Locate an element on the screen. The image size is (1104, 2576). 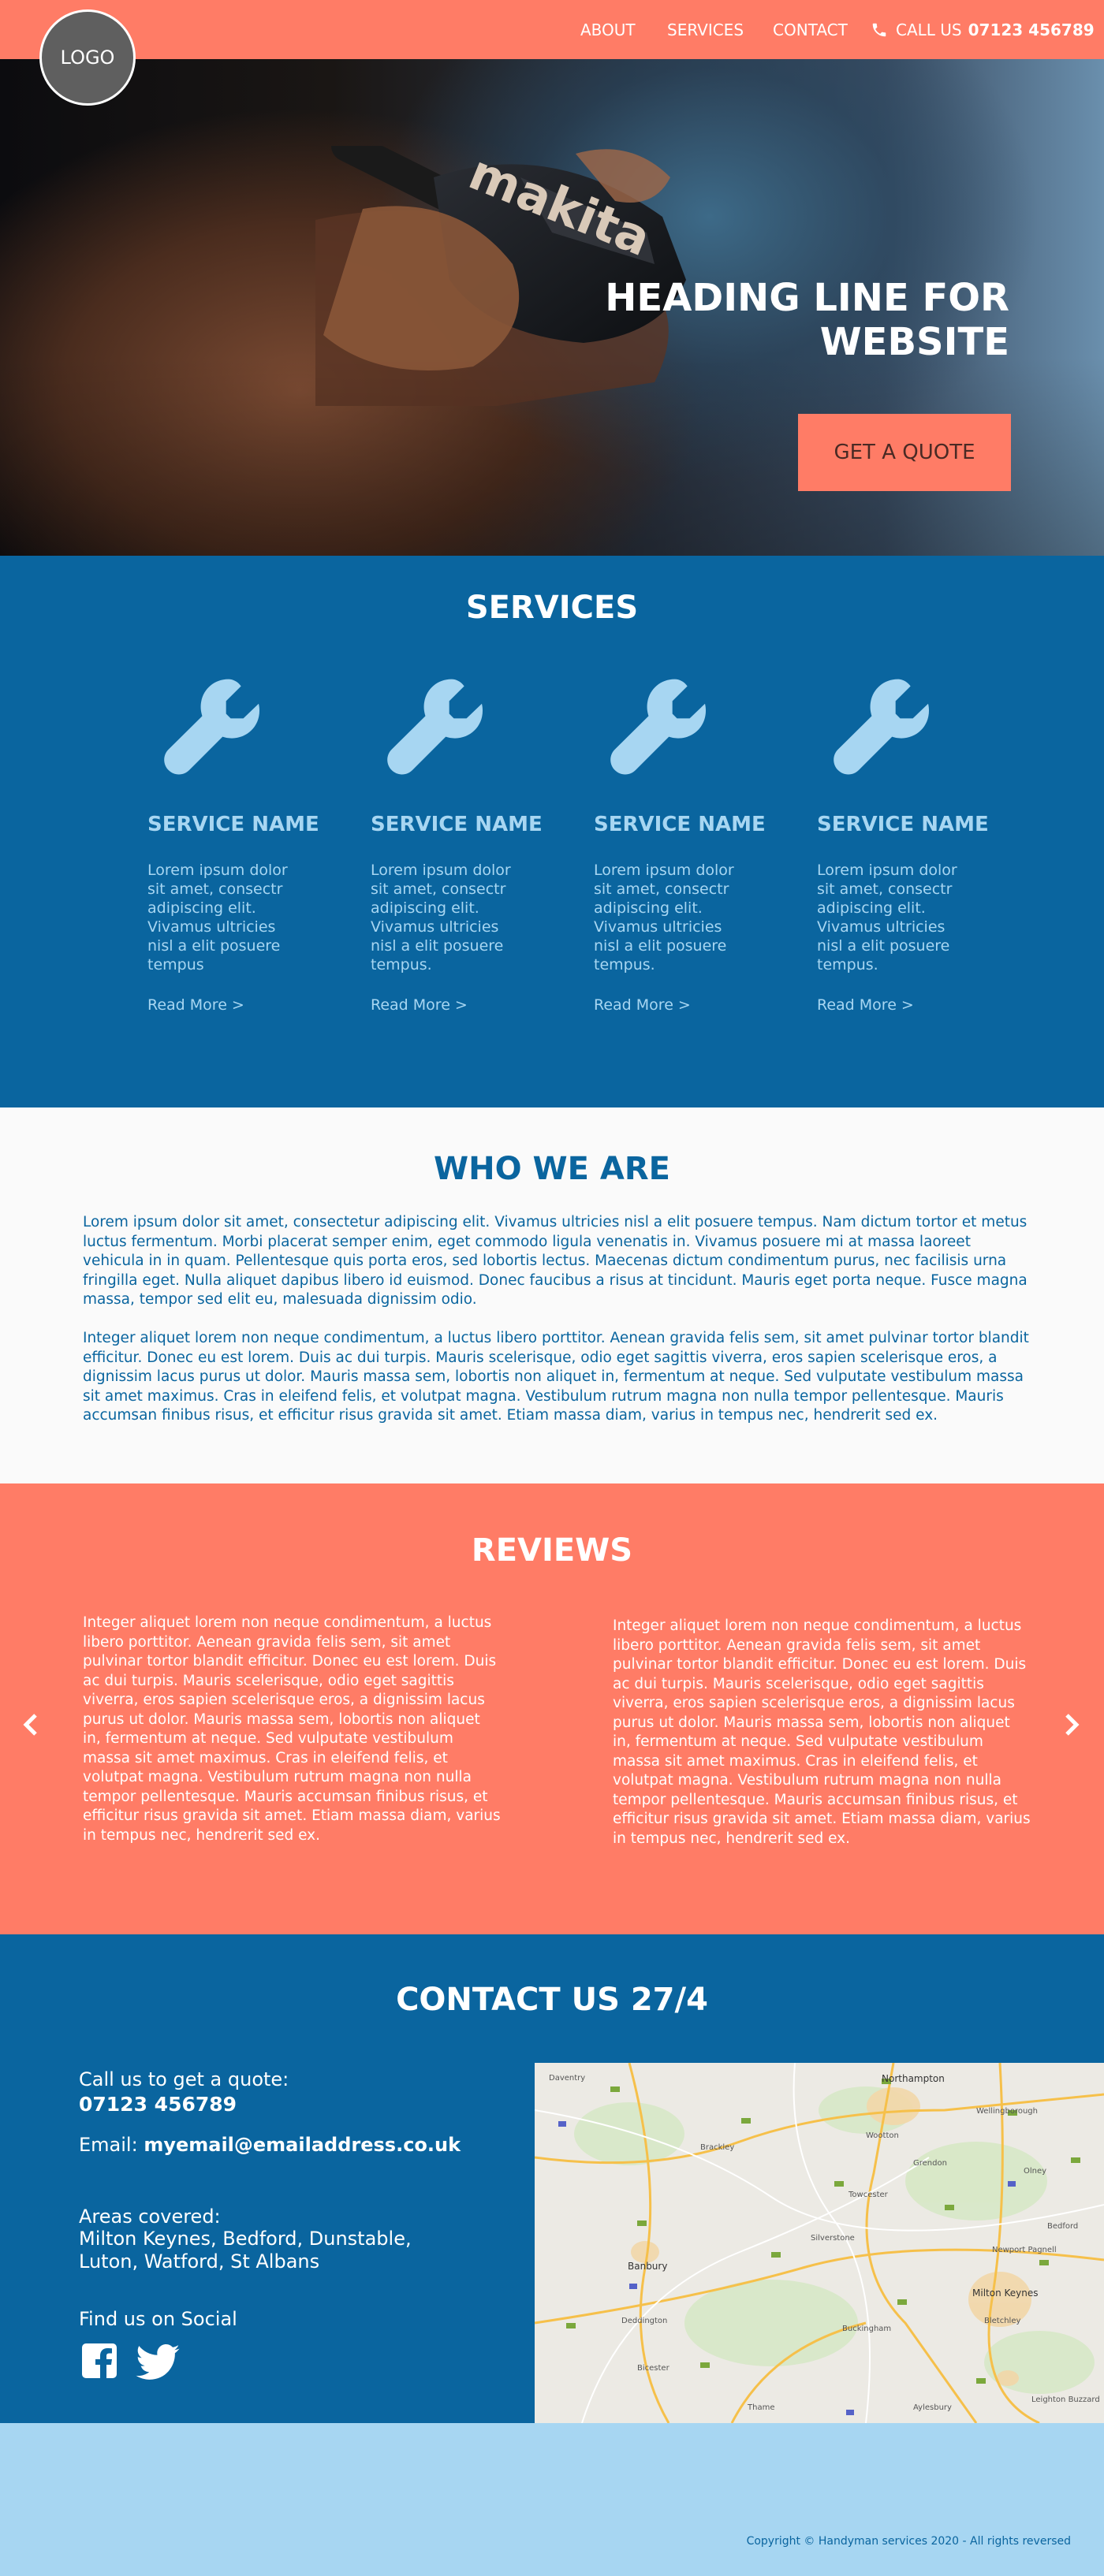
map-place: Bicester is located at coordinates (654, 2368).